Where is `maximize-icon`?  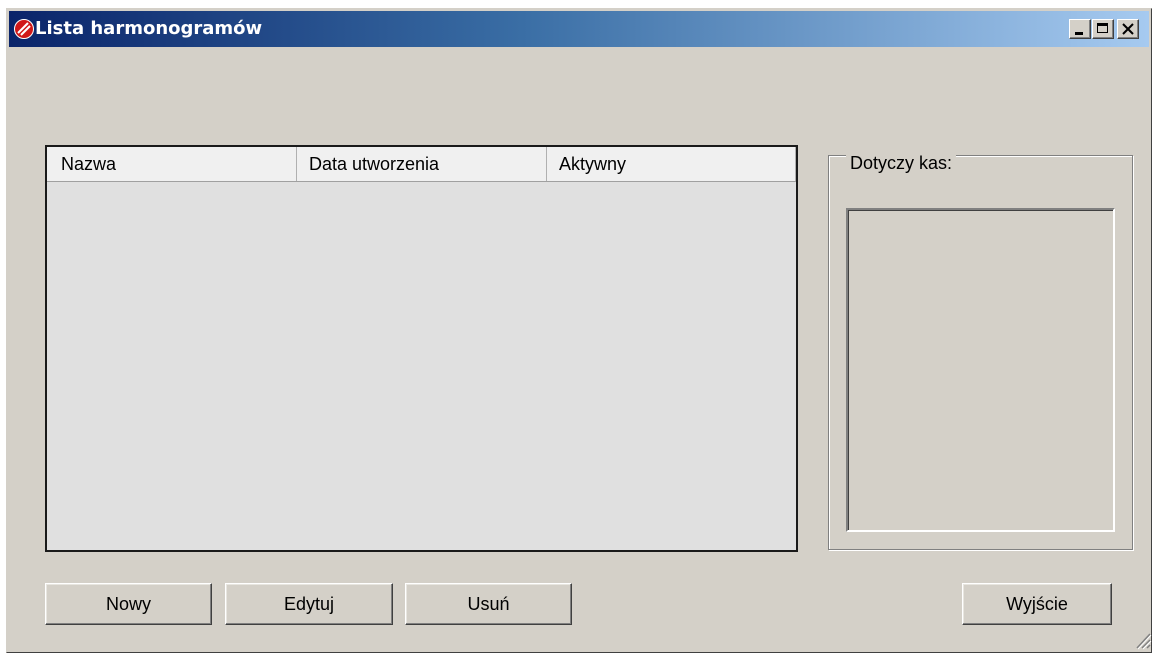 maximize-icon is located at coordinates (1102, 28).